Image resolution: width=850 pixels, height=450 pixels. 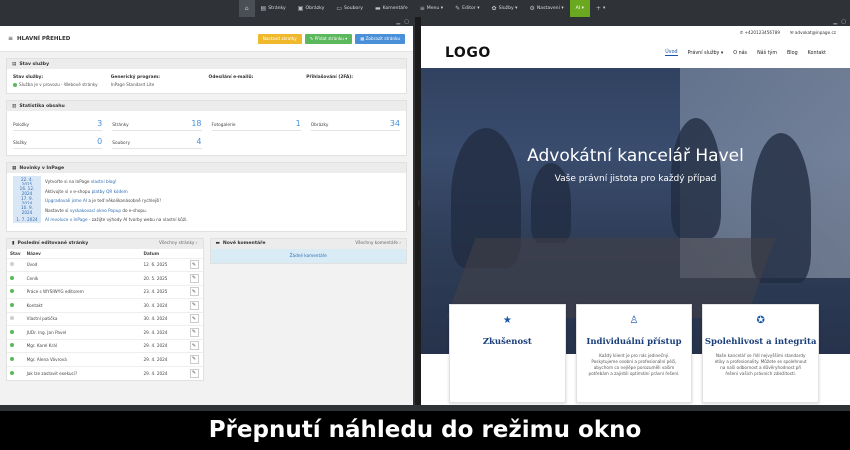 What do you see at coordinates (505, 8) in the screenshot?
I see `toolbar-item-7: ✿ Služby ▾` at bounding box center [505, 8].